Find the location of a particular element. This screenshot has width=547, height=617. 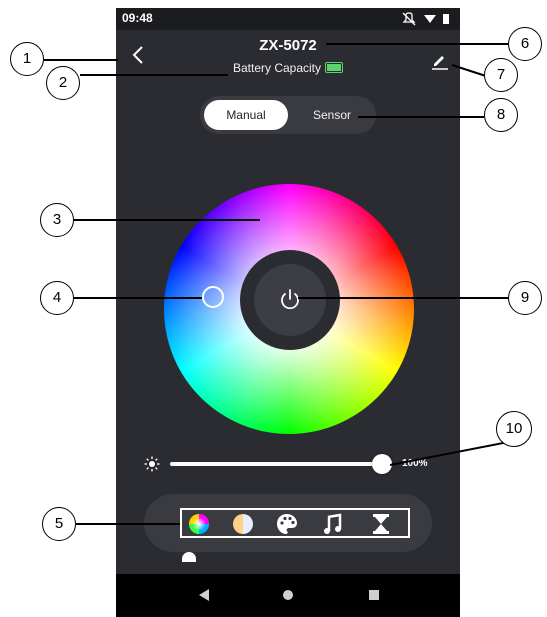

callout-5: 5 is located at coordinates (59, 524).